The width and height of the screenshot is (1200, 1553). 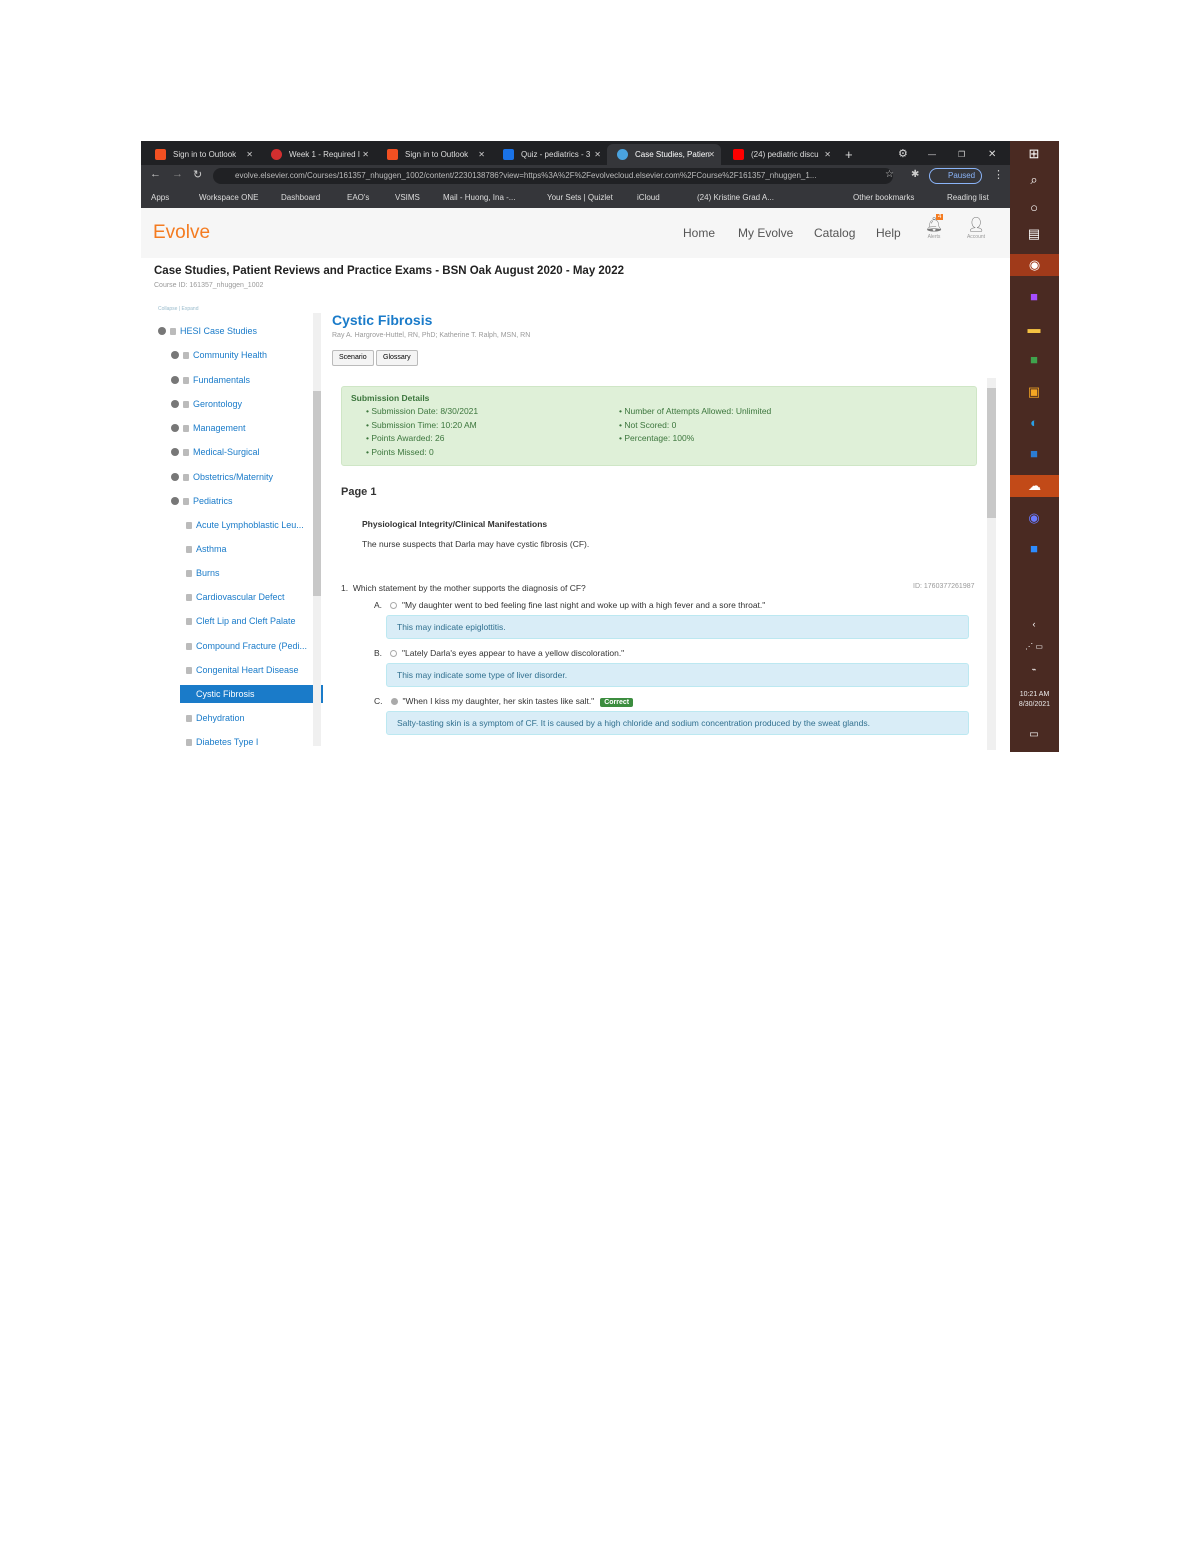 I want to click on sidebar-item: Cardiovascular Defect, so click(x=235, y=597).